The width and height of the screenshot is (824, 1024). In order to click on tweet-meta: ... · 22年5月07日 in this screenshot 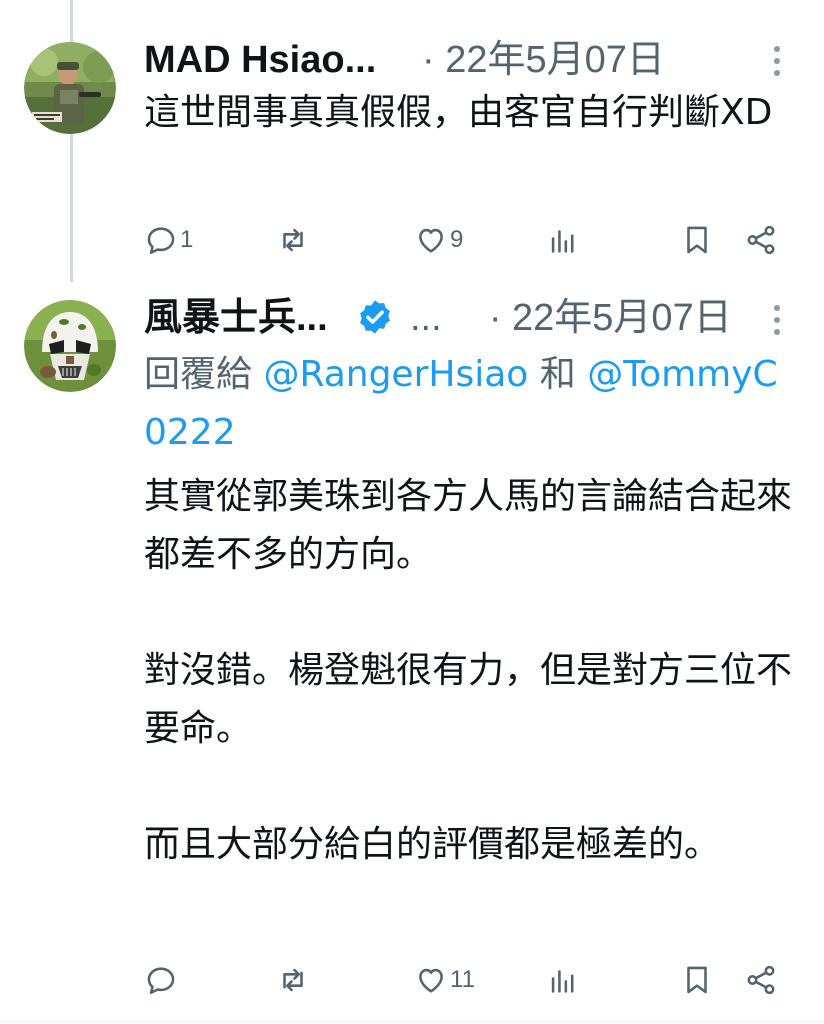, I will do `click(571, 318)`.